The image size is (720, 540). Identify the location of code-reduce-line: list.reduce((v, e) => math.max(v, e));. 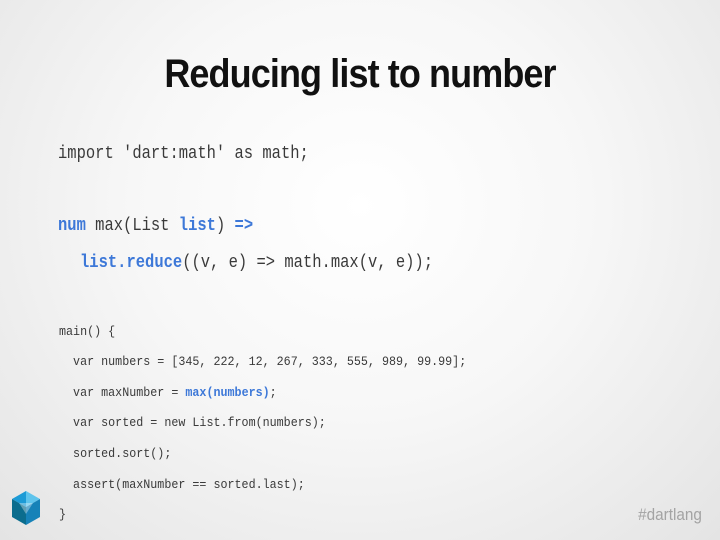
(257, 263).